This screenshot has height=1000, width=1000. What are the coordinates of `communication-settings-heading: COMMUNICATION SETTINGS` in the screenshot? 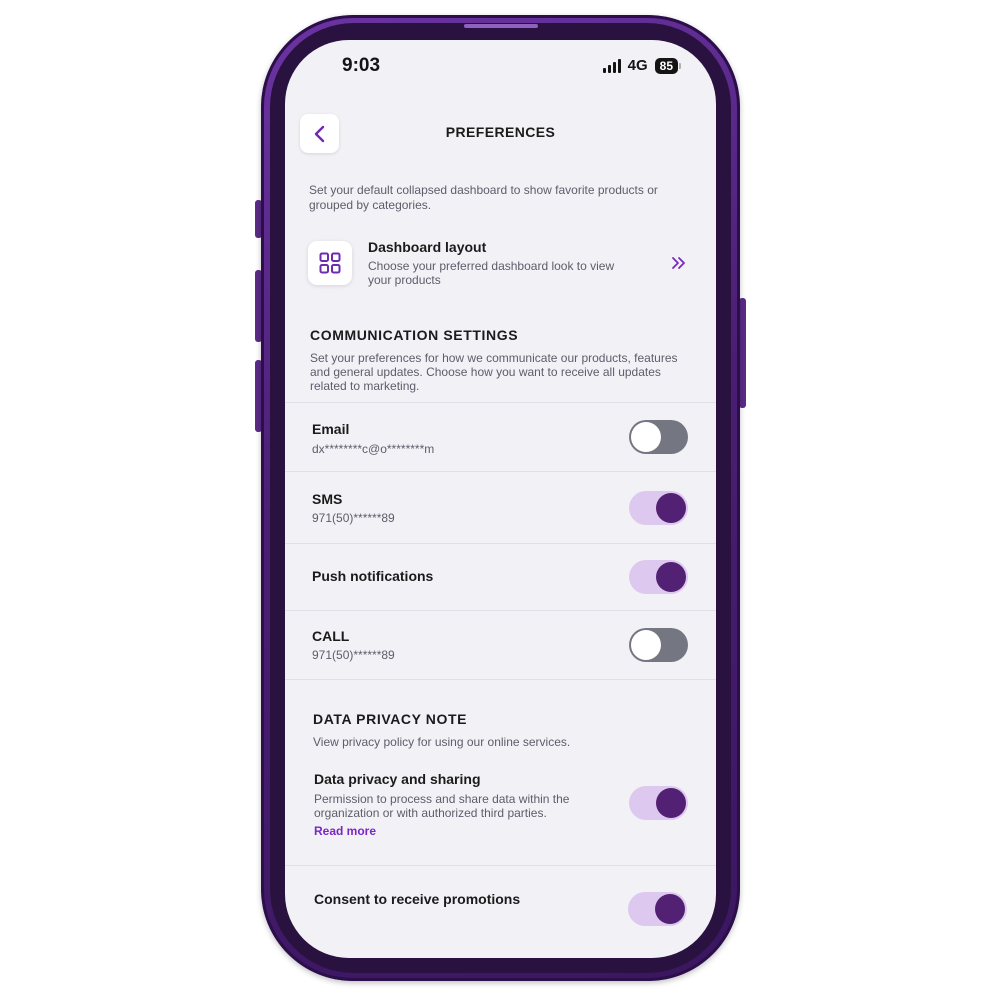 It's located at (414, 335).